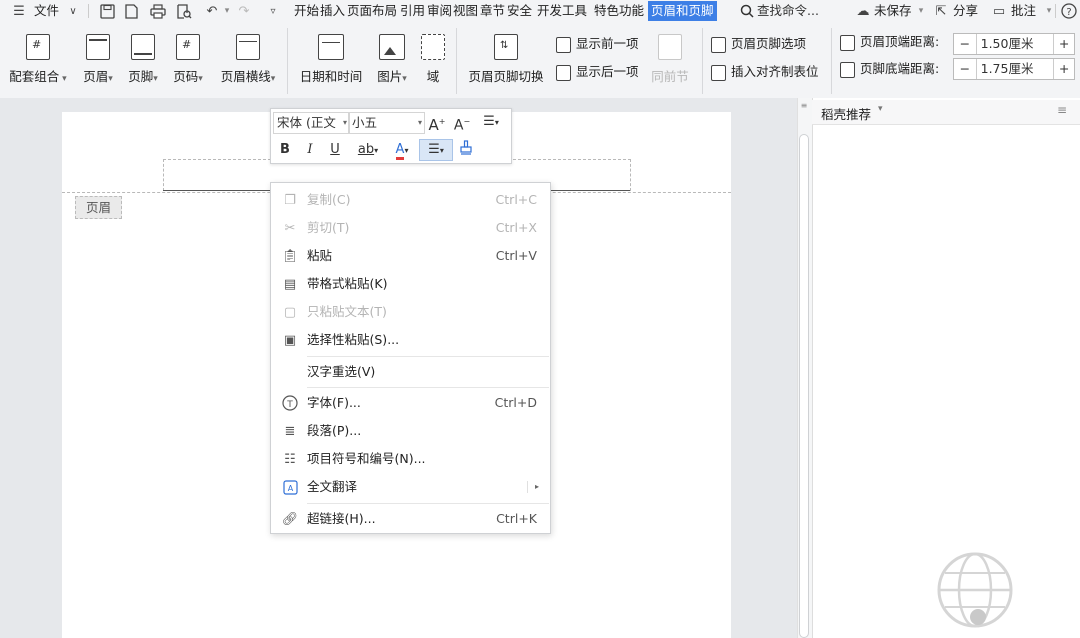 The image size is (1080, 638). Describe the element at coordinates (73, 11) in the screenshot. I see `chevron-down-icon: ∨` at that location.